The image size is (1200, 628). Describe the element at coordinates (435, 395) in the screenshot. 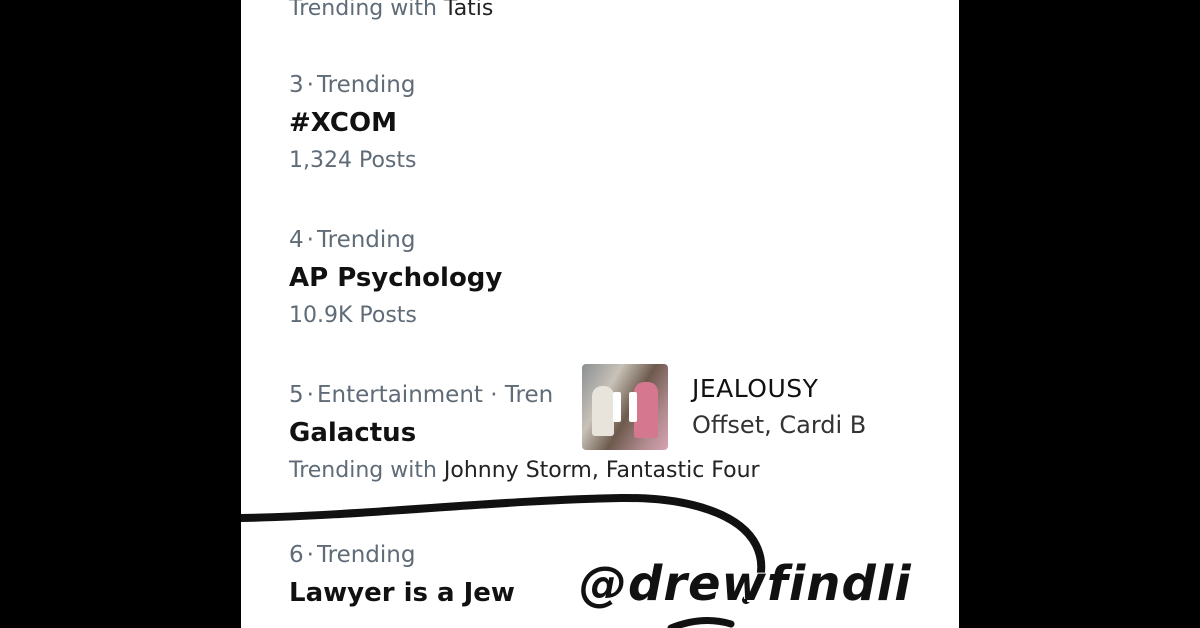

I see `trend-category: Entertainment · Tren` at that location.